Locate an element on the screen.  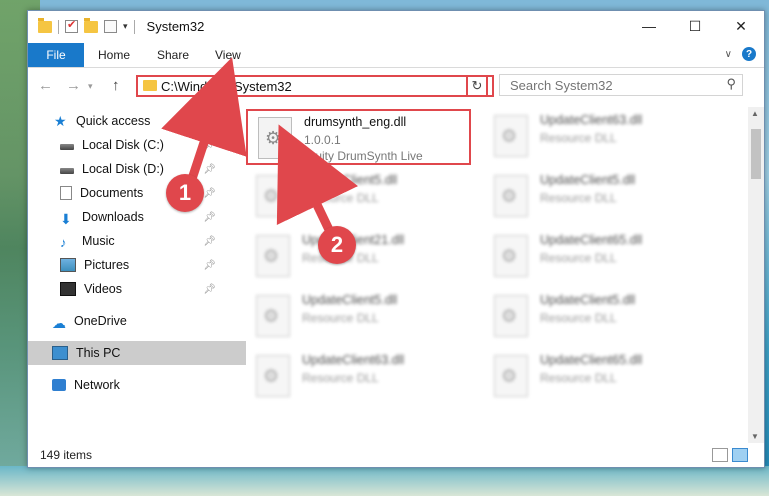
sidebar-item-this-pc: This PC is located at coordinates (137, 353).